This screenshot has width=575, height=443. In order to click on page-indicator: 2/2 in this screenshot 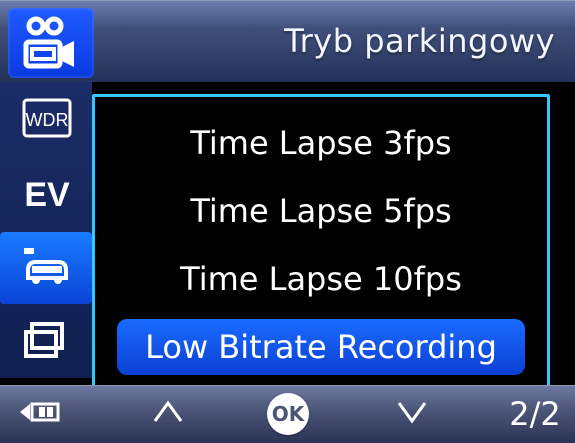, I will do `click(535, 414)`.